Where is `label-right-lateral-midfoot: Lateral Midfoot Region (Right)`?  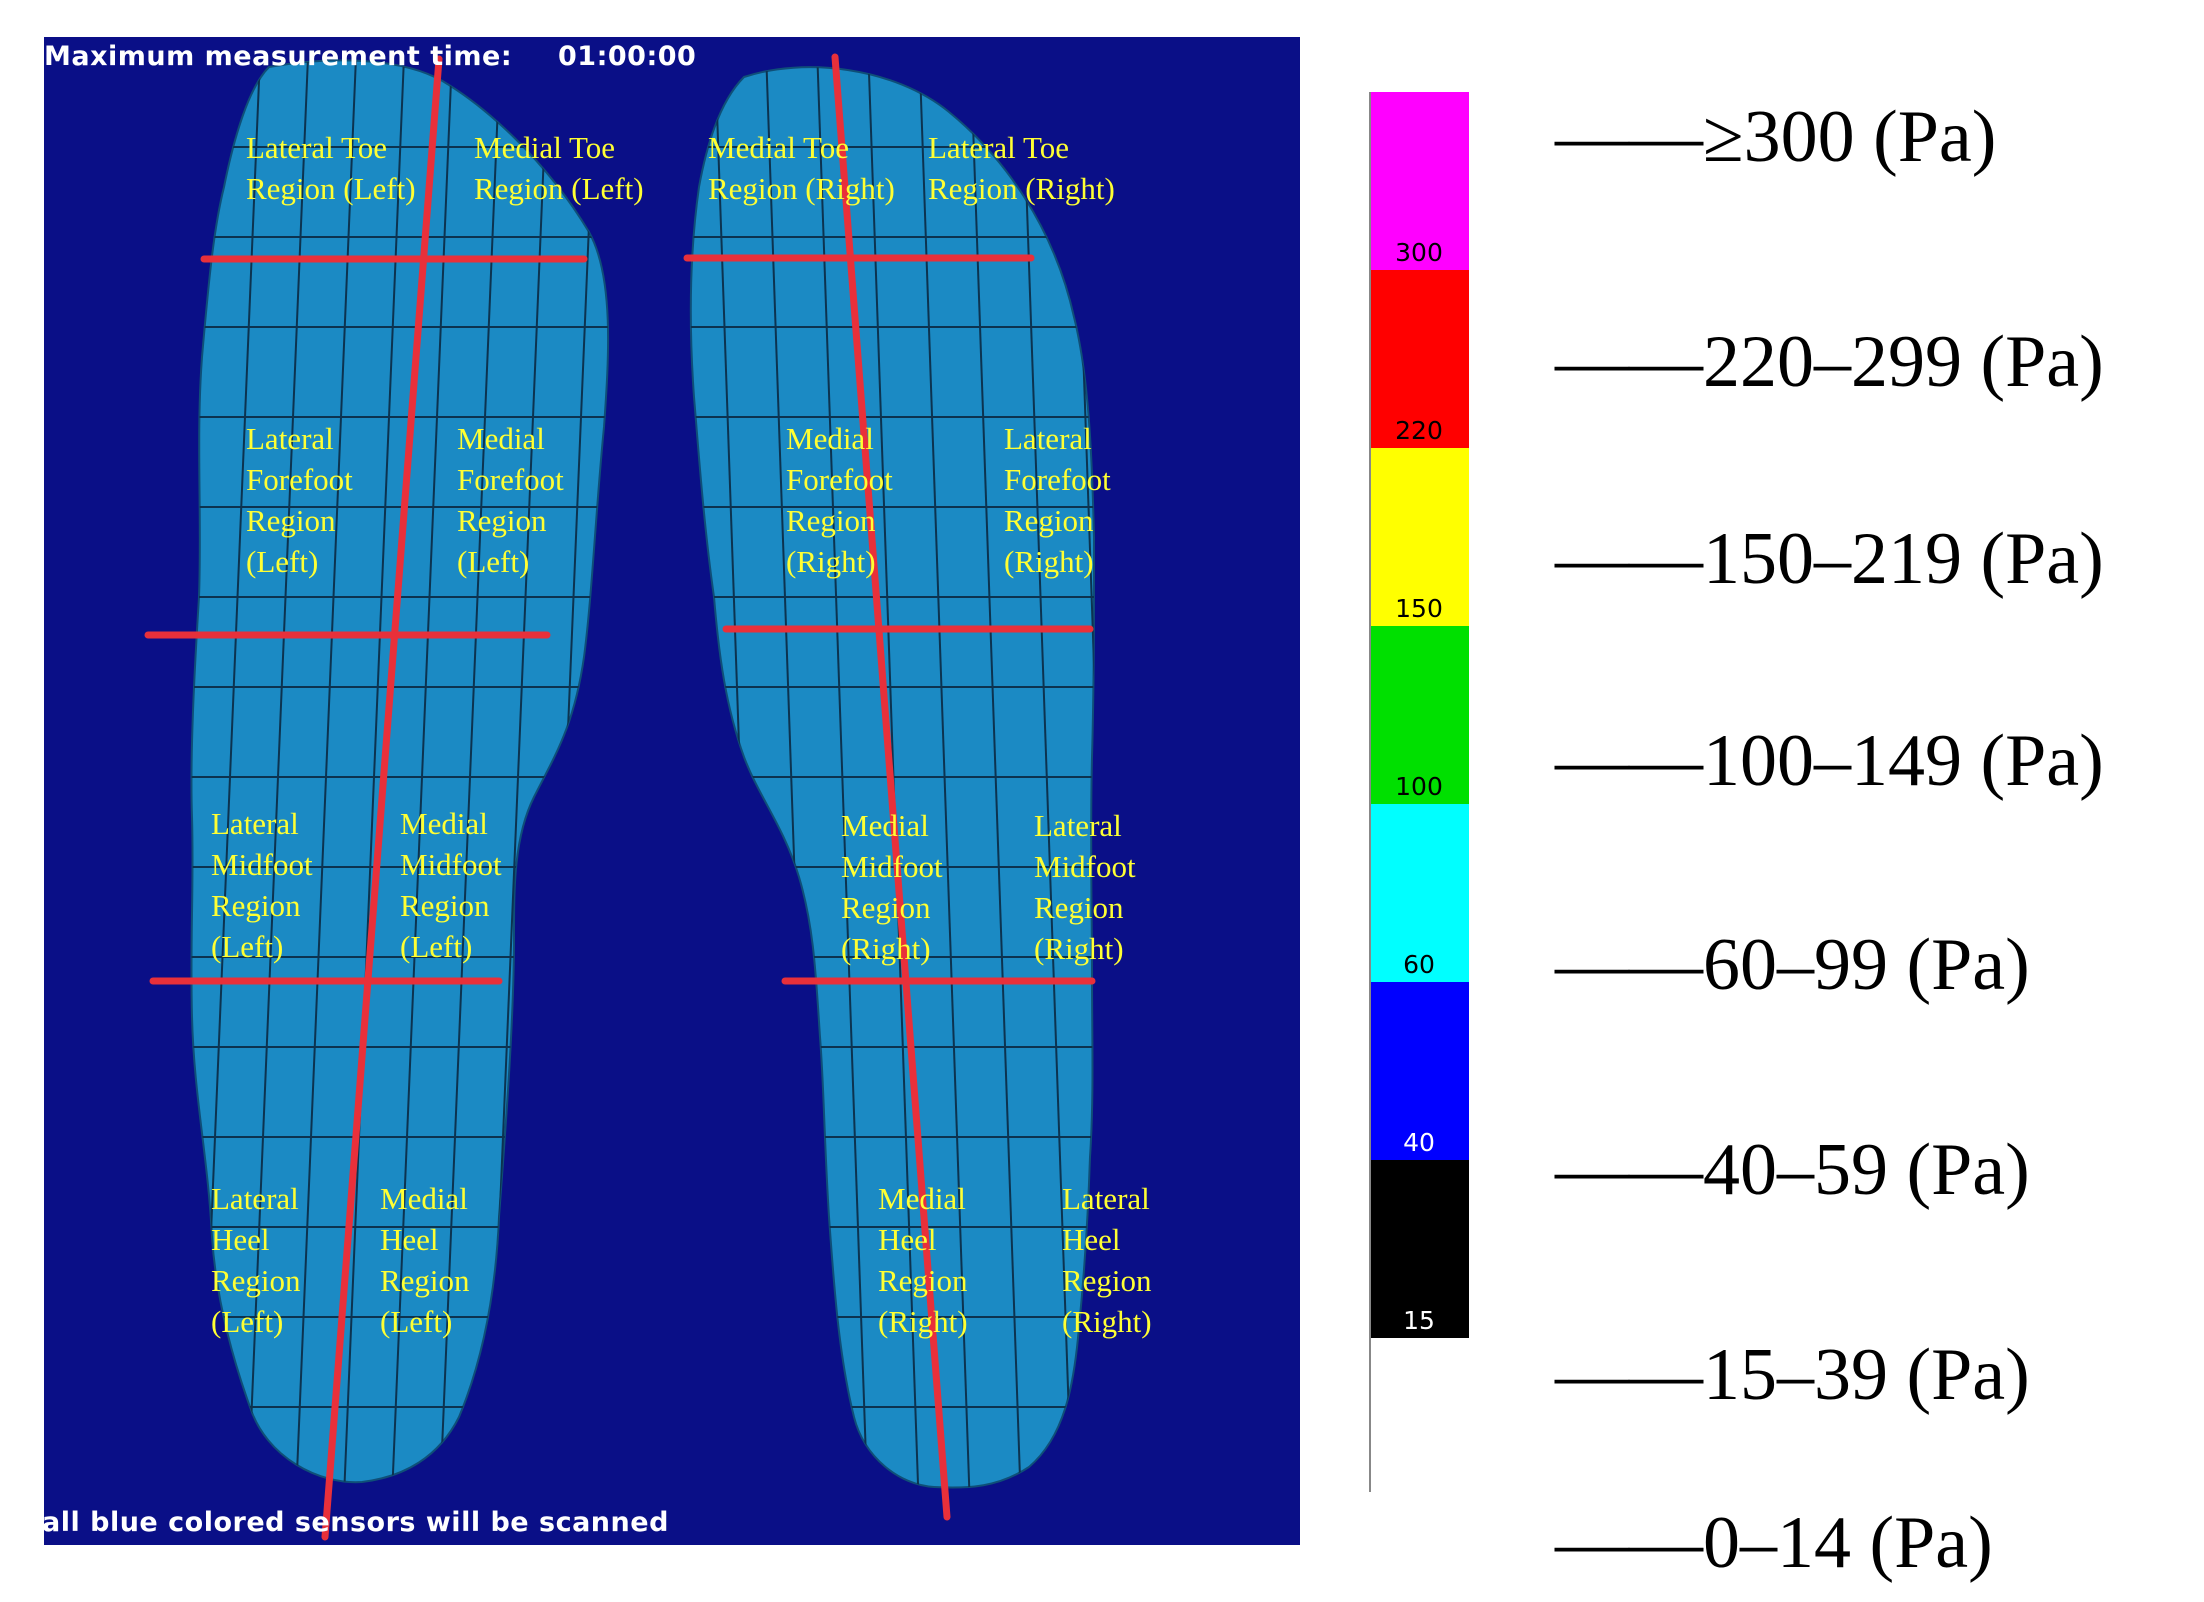
label-right-lateral-midfoot: Lateral Midfoot Region (Right) is located at coordinates (1085, 887).